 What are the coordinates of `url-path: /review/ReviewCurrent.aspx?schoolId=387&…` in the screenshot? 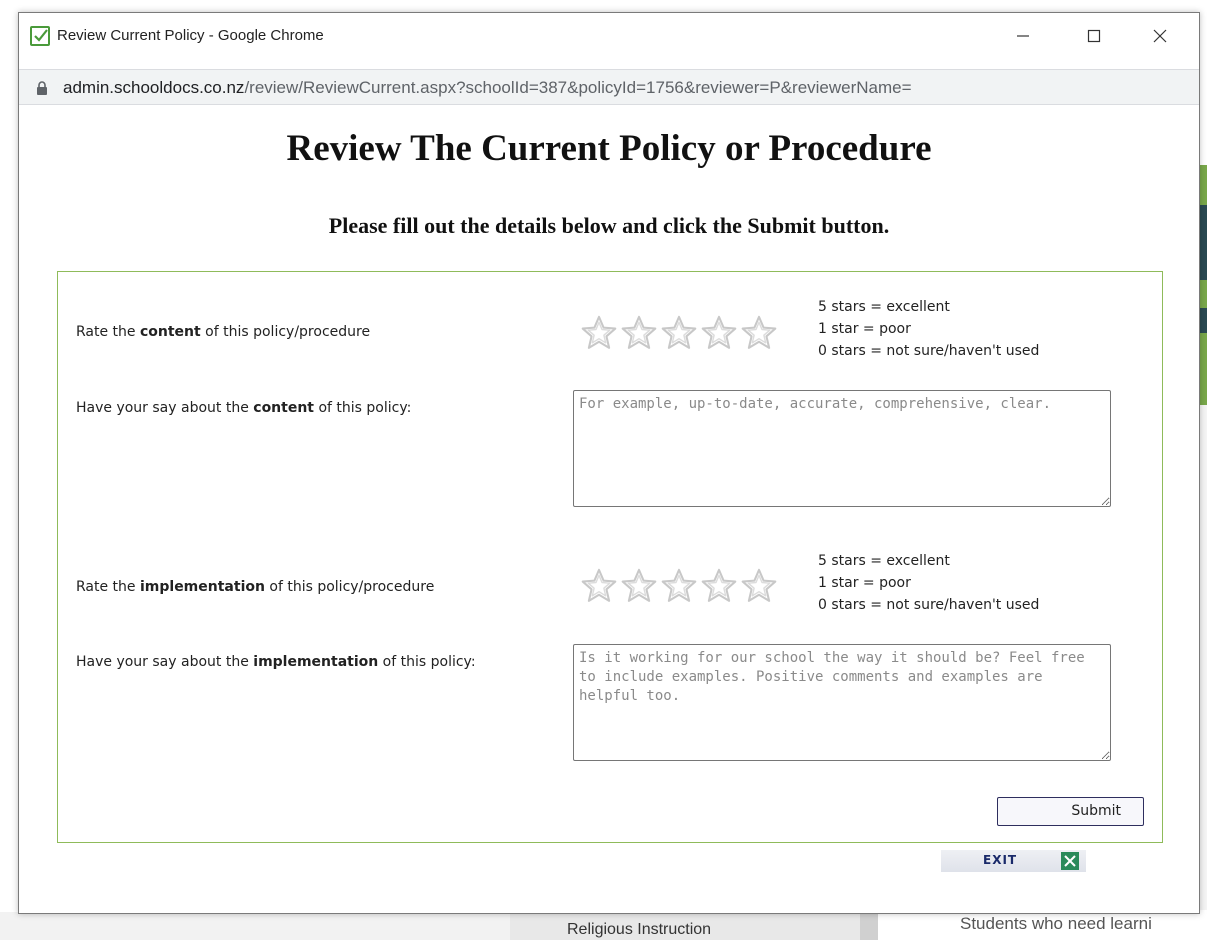 It's located at (578, 87).